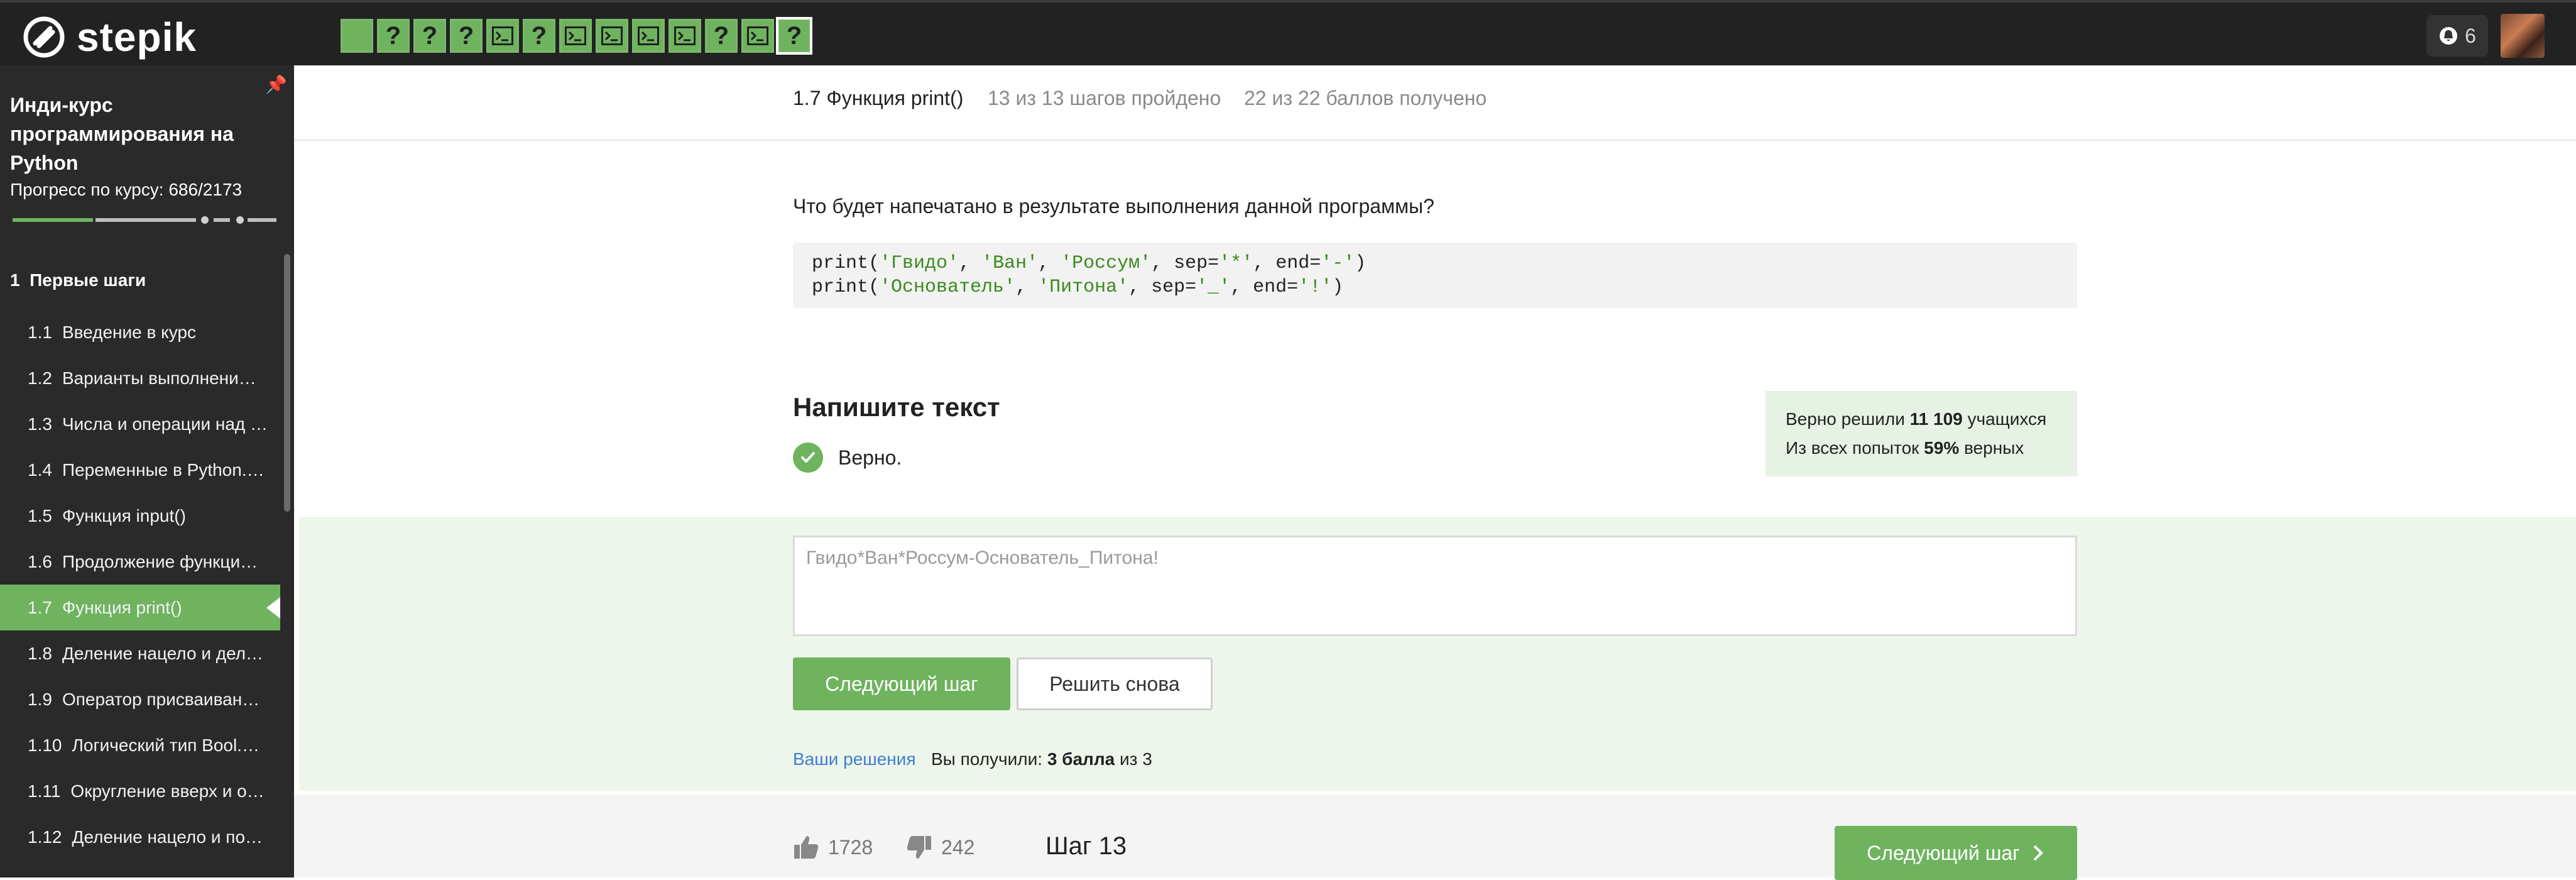 This screenshot has width=2576, height=880. What do you see at coordinates (137, 37) in the screenshot?
I see `logo-text: stepik` at bounding box center [137, 37].